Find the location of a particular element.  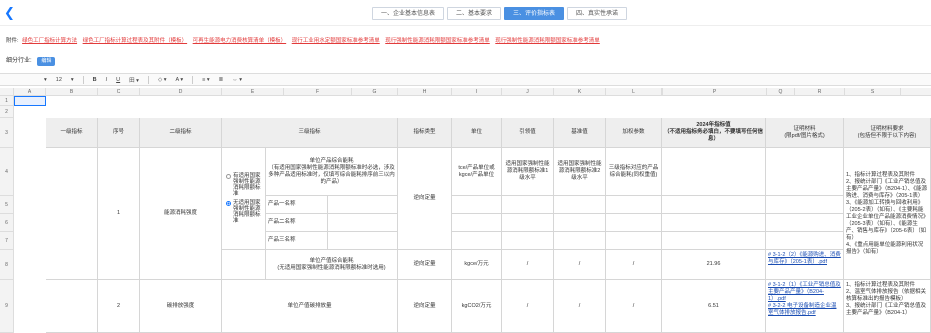

row-header: 8 is located at coordinates (7, 265).